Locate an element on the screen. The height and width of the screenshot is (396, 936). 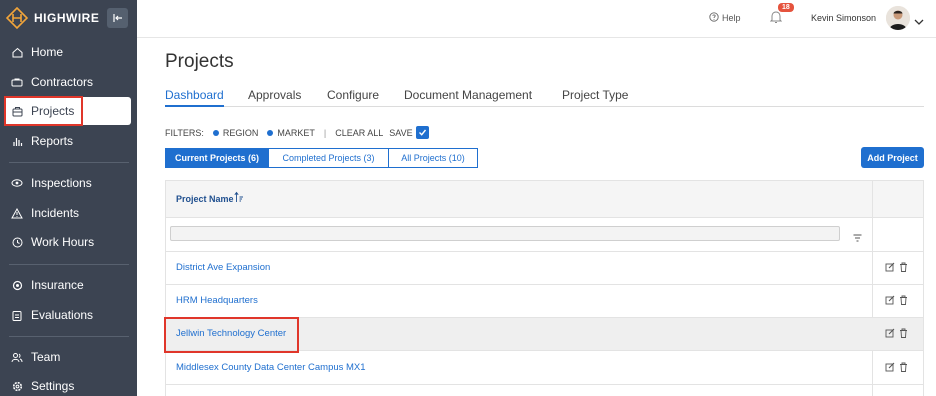
notification-count-badge: 18 is located at coordinates (786, 7).